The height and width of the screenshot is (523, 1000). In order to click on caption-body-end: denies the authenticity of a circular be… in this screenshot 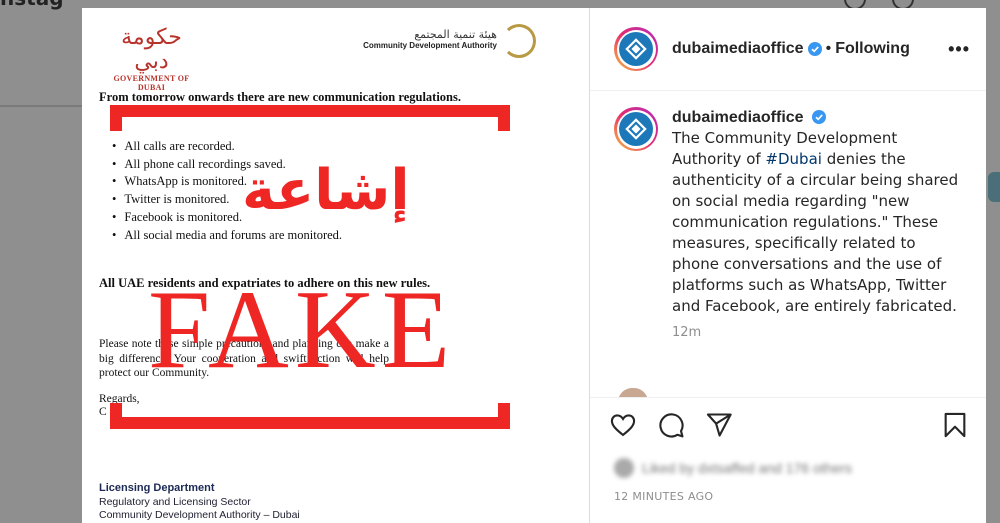, I will do `click(815, 232)`.